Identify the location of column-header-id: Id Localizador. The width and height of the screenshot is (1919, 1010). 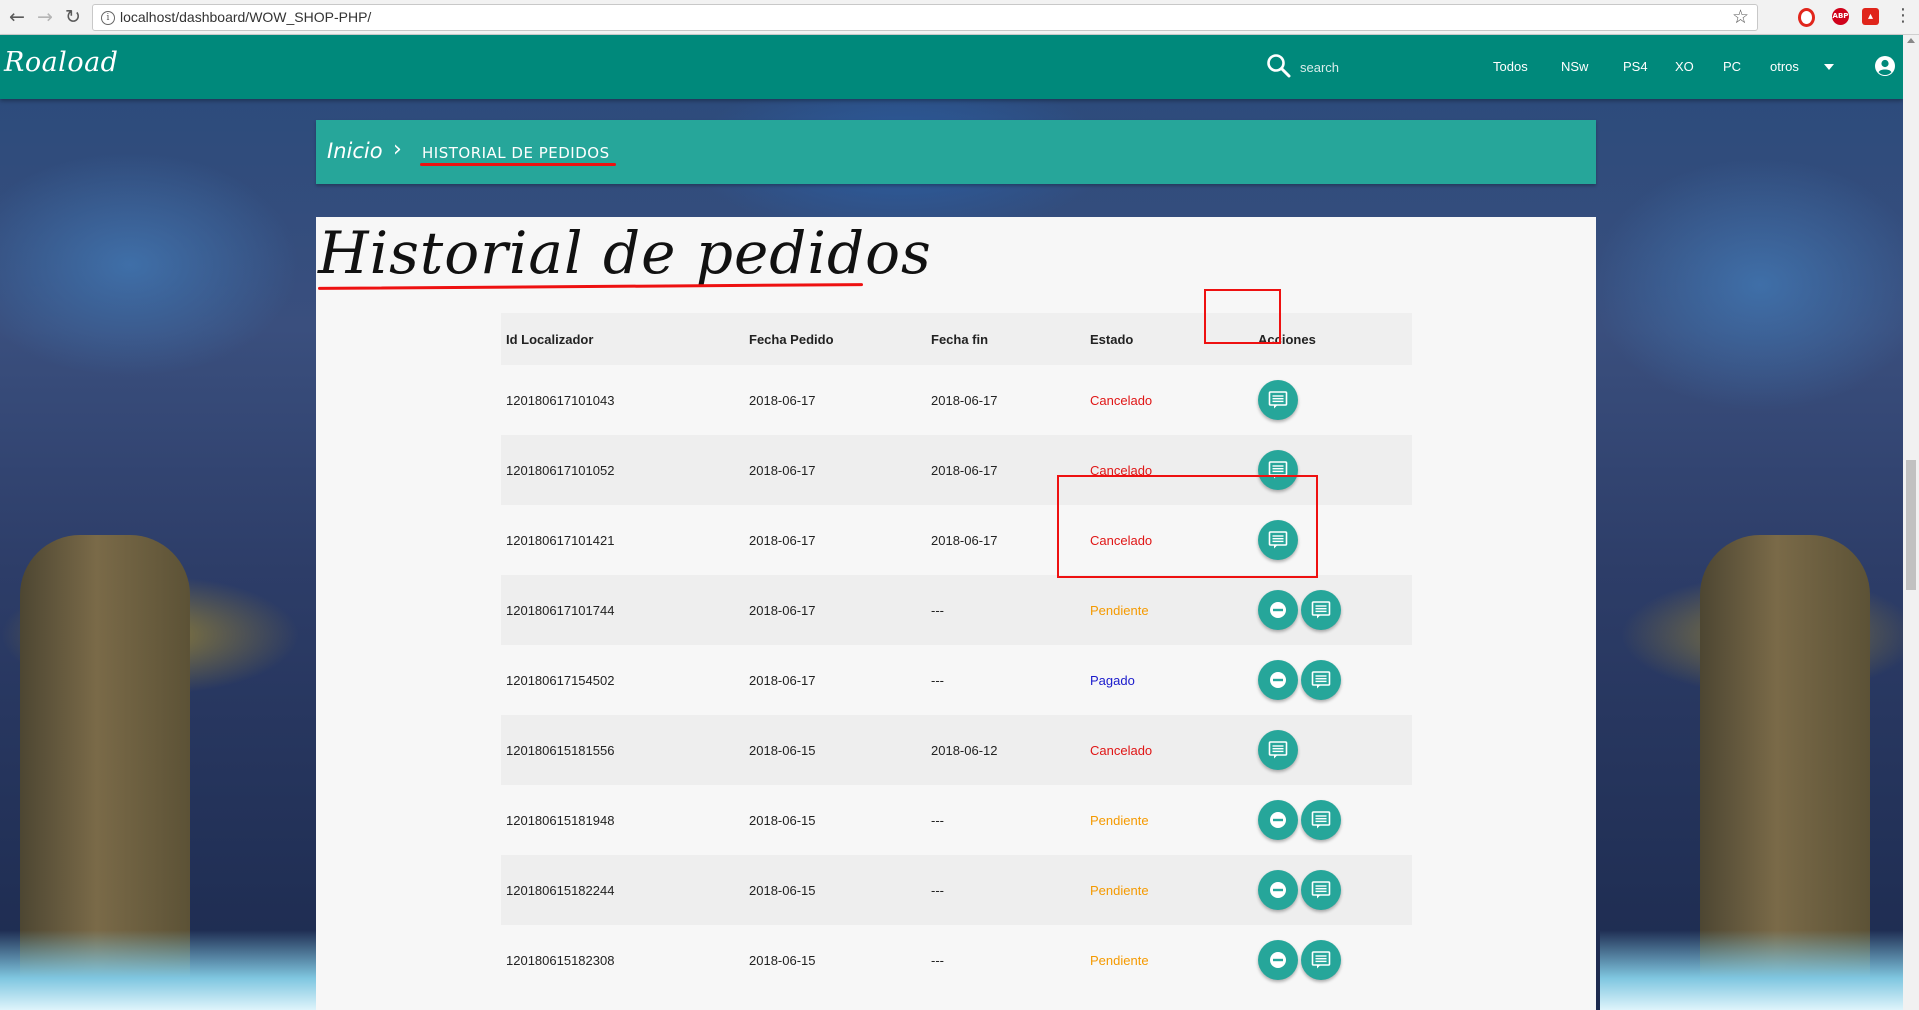
(622, 339).